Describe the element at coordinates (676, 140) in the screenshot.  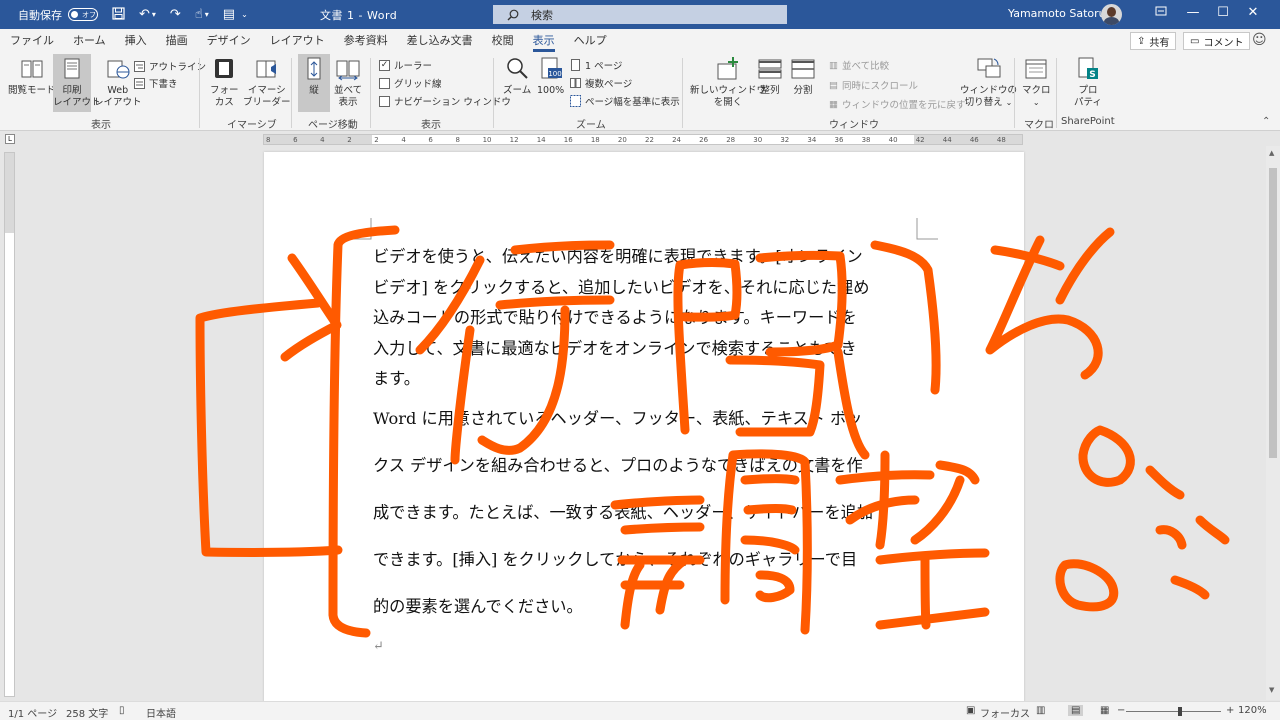
I see `ruler-tick-label: 24` at that location.